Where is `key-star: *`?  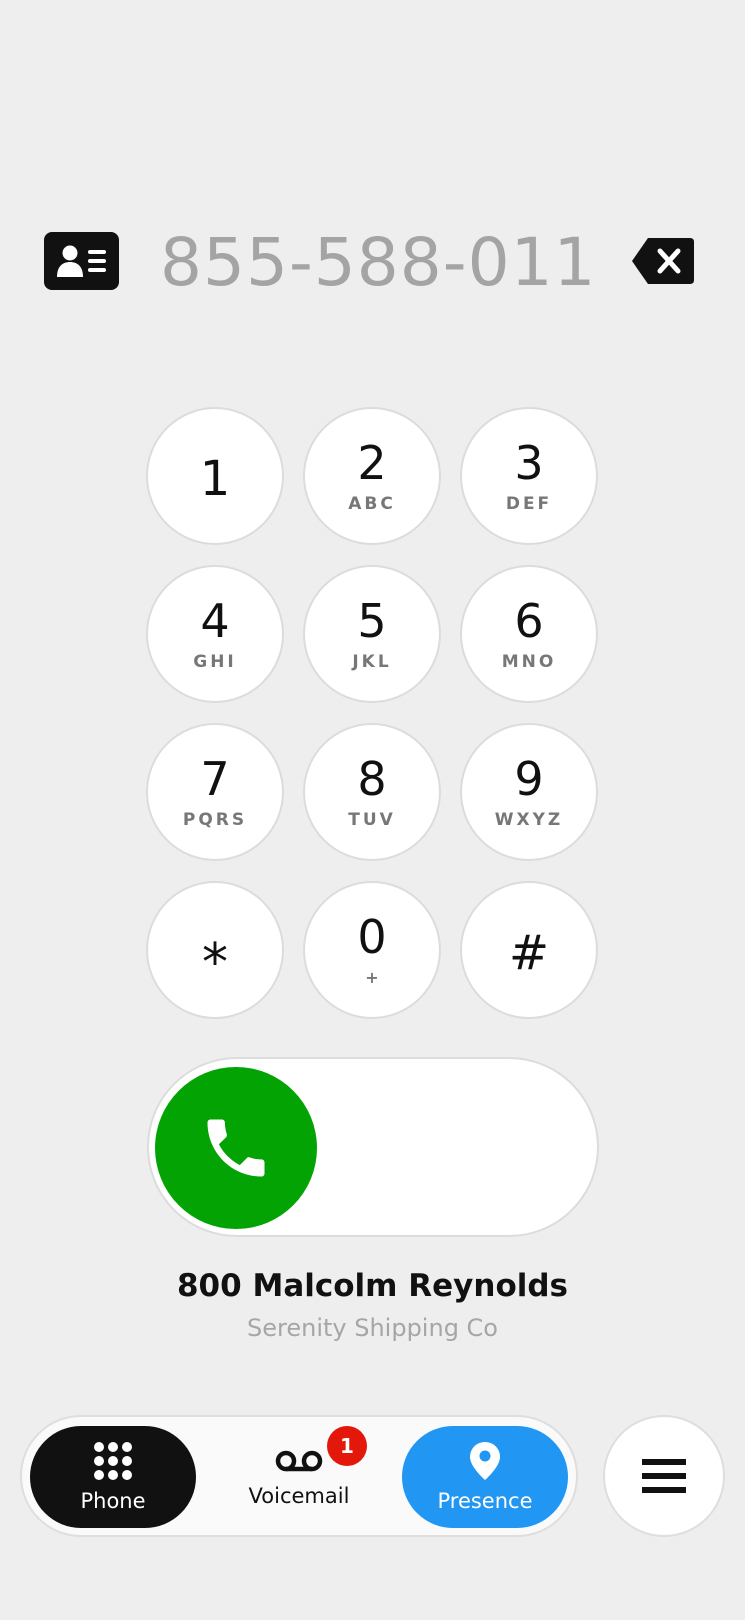
key-star: * is located at coordinates (215, 950).